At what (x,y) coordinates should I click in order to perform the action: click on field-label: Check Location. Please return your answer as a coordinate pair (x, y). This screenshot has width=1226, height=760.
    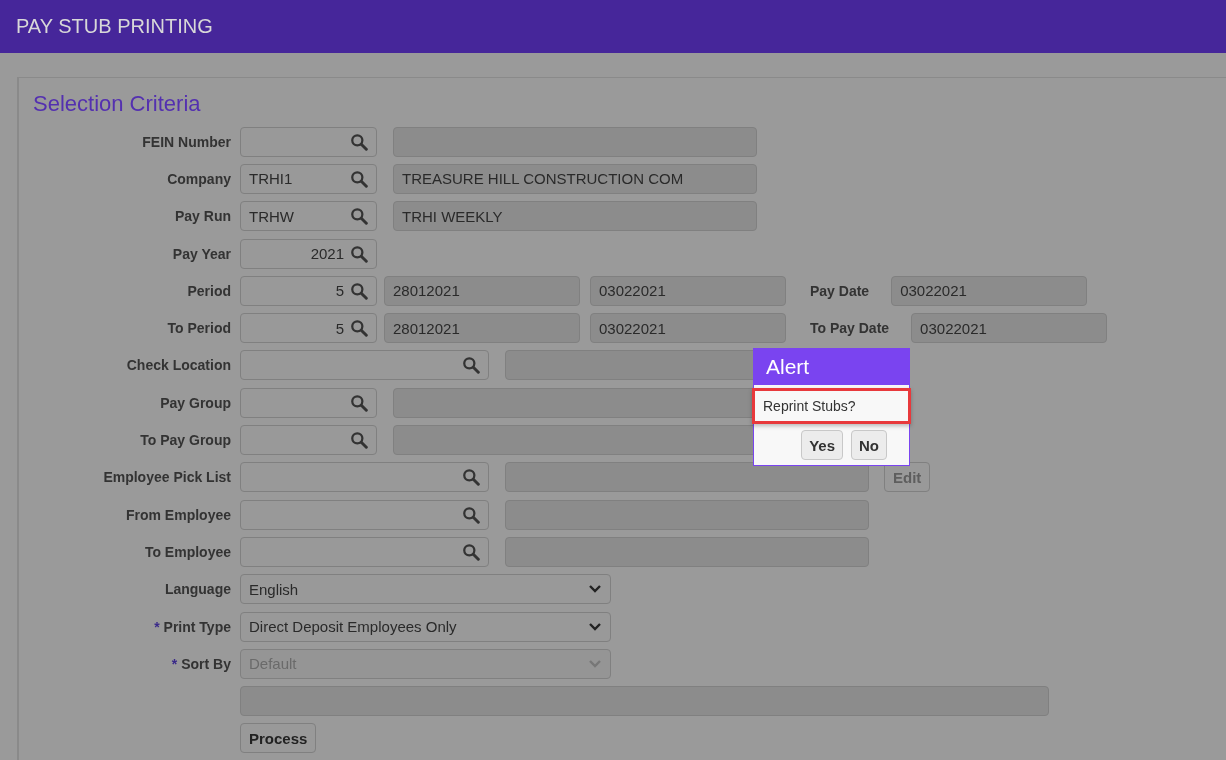
    Looking at the image, I should click on (178, 365).